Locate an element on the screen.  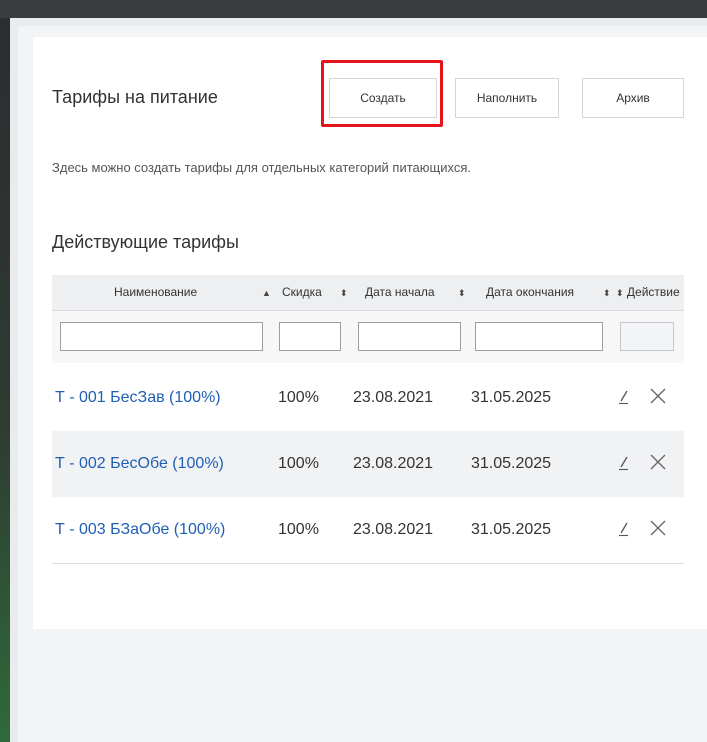
window-left-edge is located at coordinates (5, 380).